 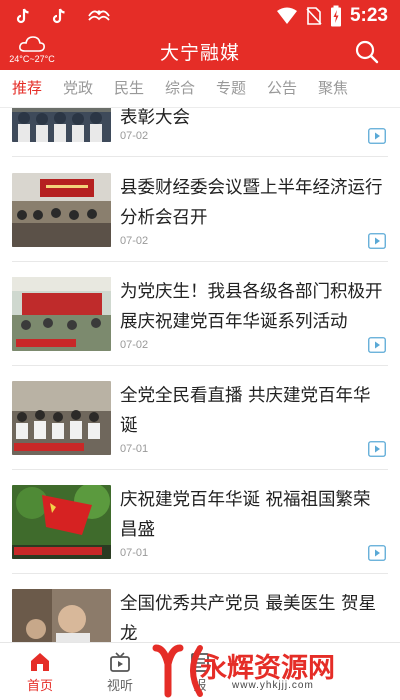 I want to click on system-status: 5:23, so click(x=332, y=16).